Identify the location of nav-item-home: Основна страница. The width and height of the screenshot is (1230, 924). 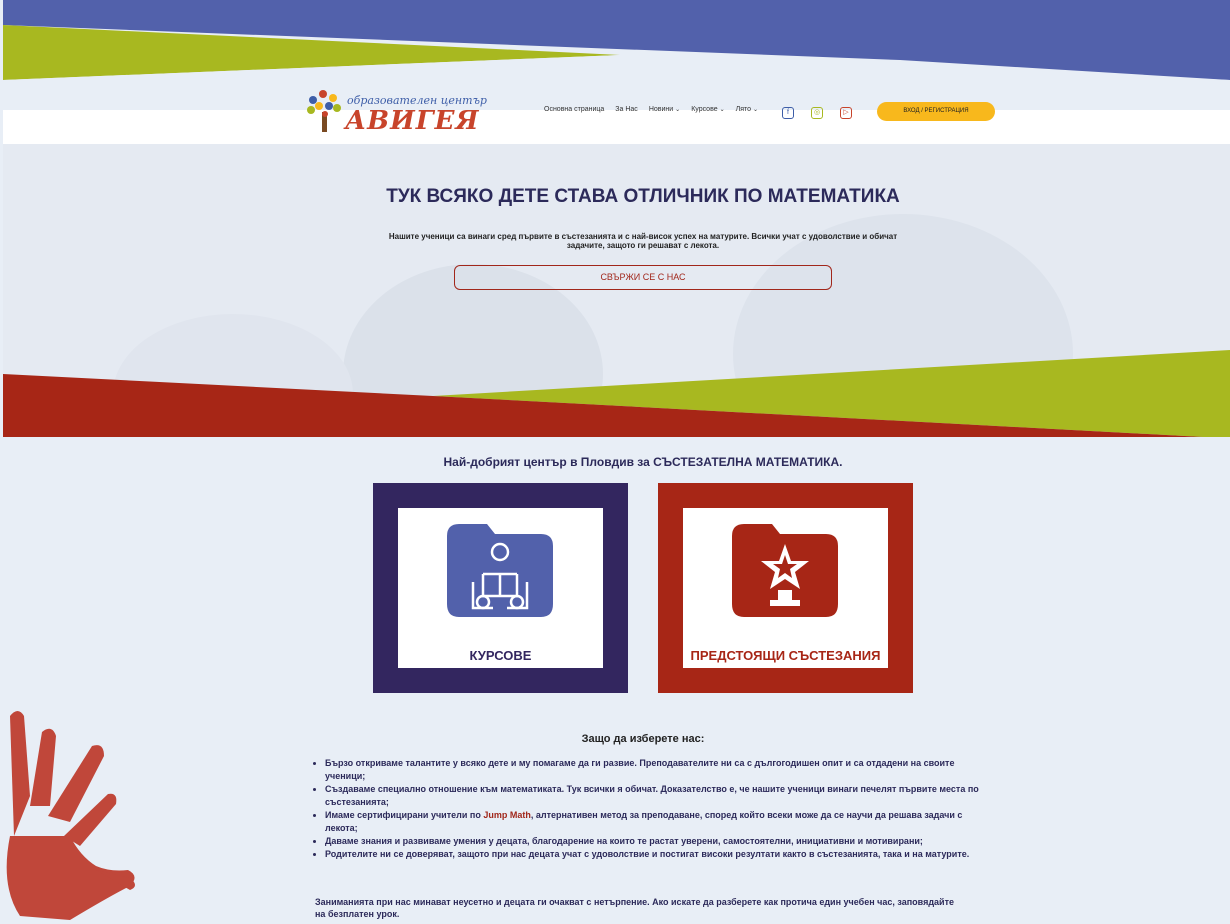
(574, 109).